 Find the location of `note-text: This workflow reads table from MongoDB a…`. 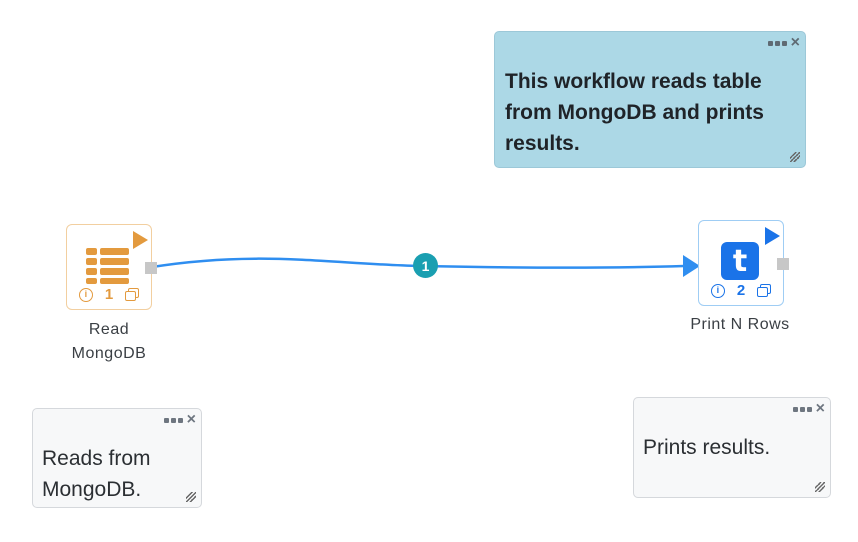

note-text: This workflow reads table from MongoDB a… is located at coordinates (634, 112).